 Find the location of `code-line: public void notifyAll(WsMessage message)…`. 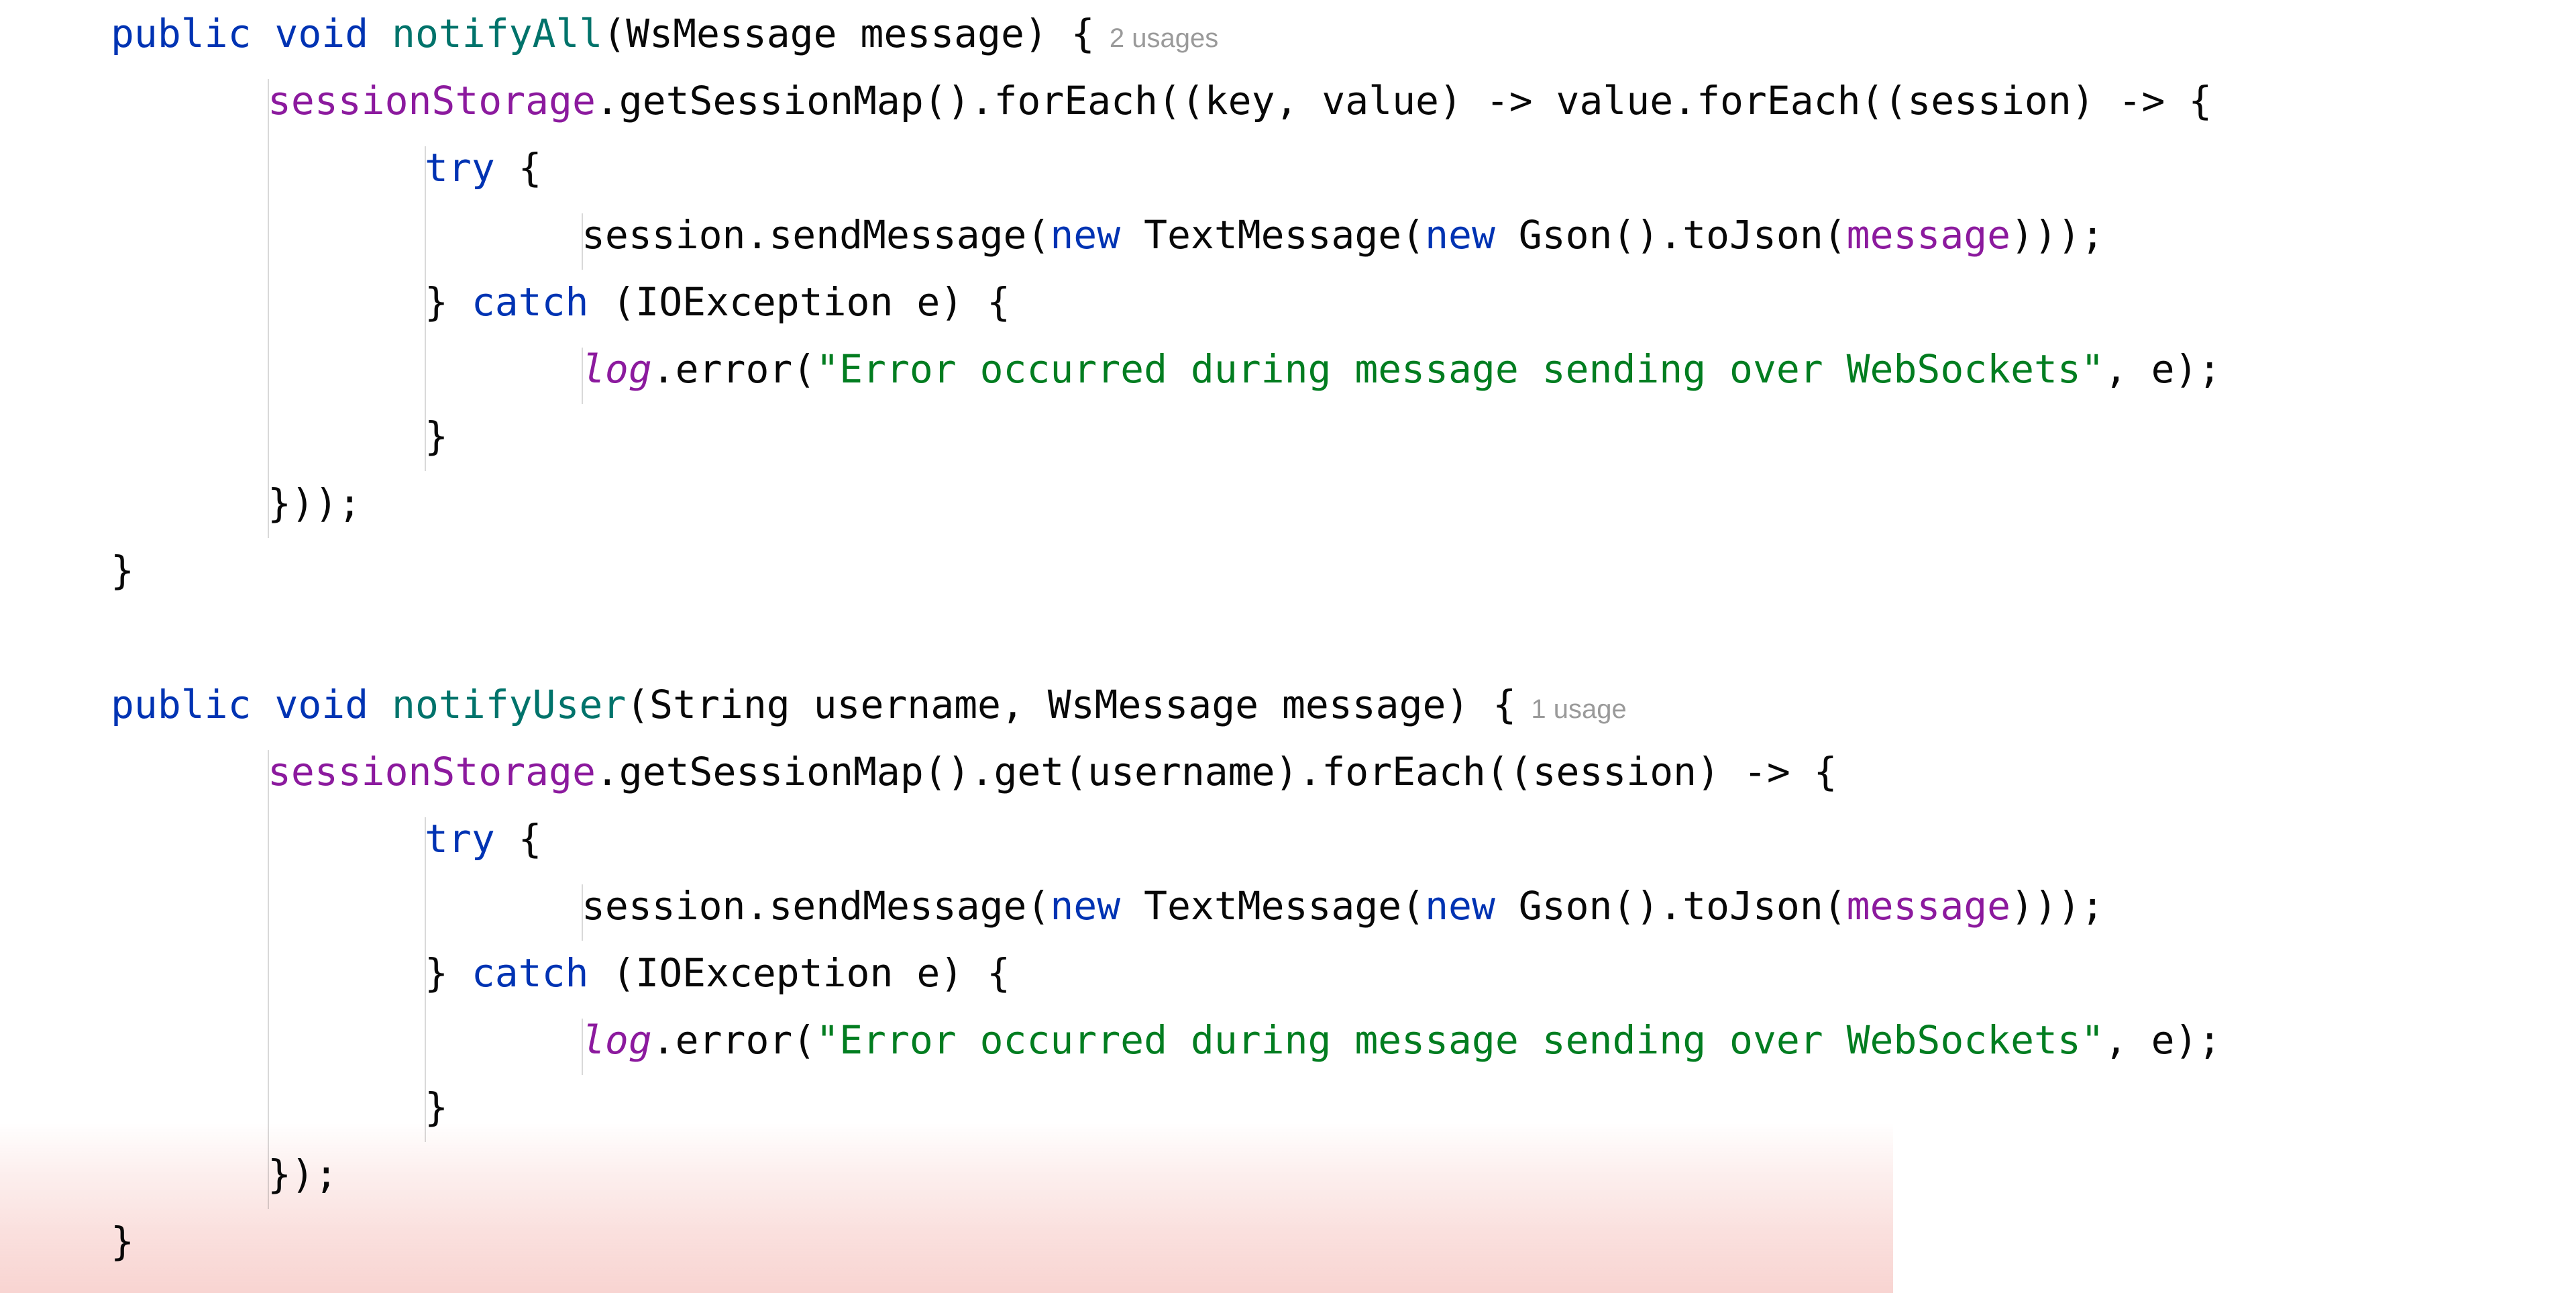

code-line: public void notifyAll(WsMessage message)… is located at coordinates (664, 33).